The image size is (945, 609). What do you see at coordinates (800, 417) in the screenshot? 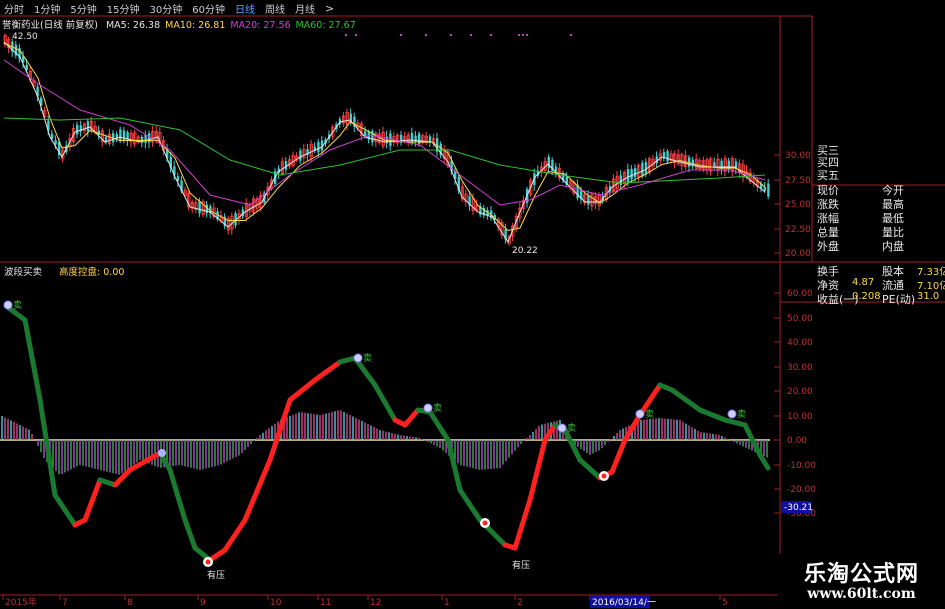
I see `ind-tick-label: 10.00` at bounding box center [800, 417].